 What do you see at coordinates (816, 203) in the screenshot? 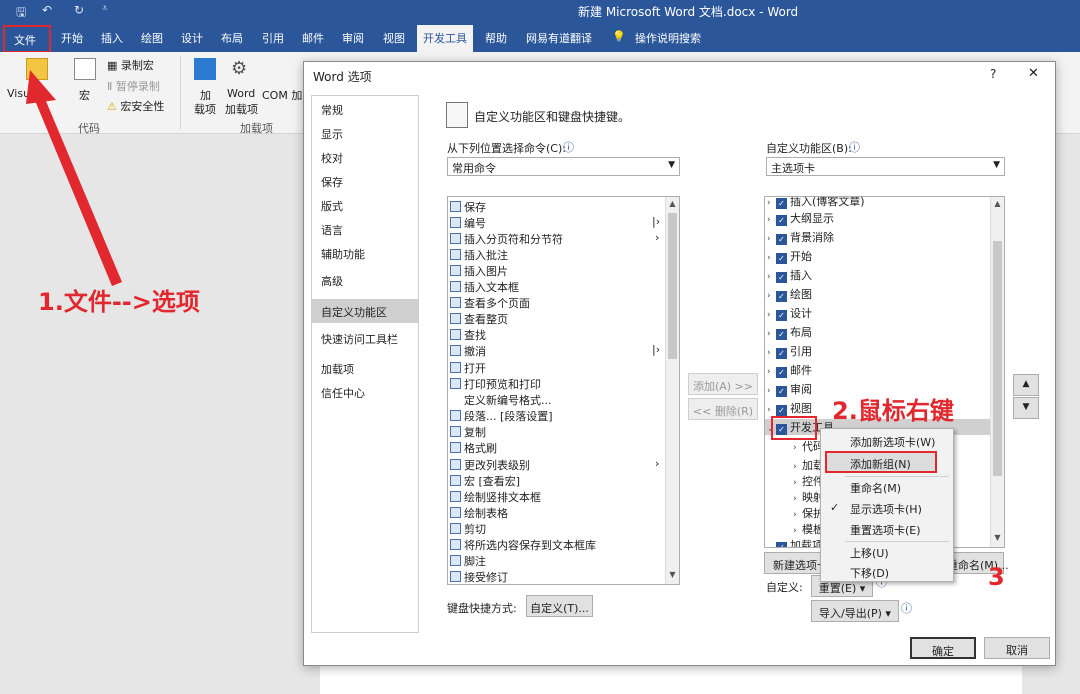
I see `tree-item: › ✓ 插入(博客文章)` at bounding box center [816, 203].